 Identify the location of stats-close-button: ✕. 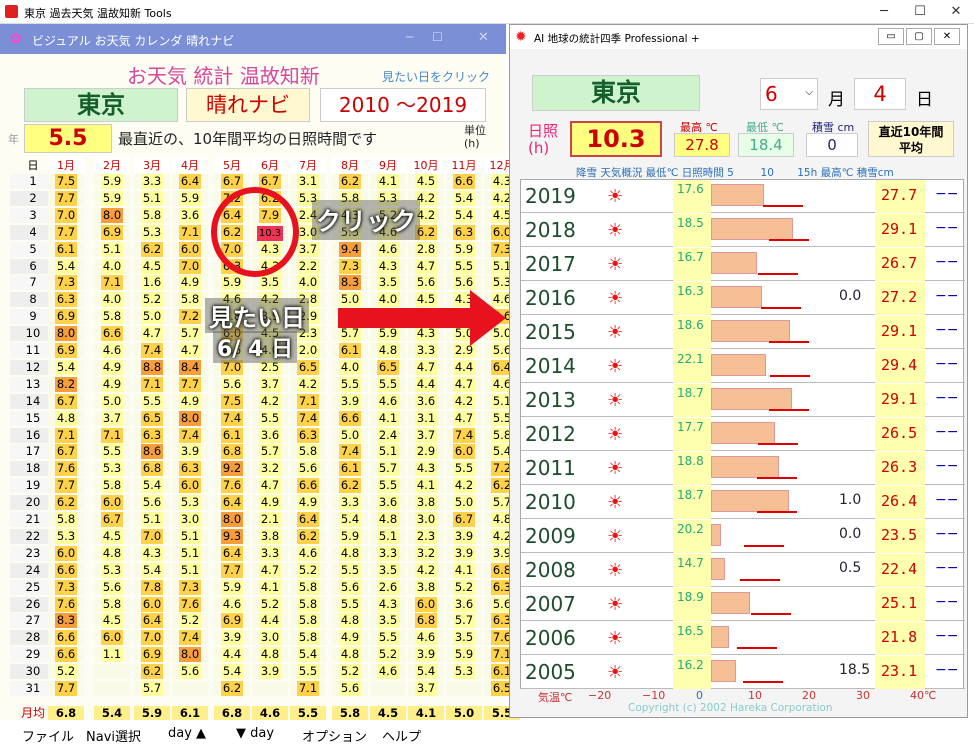
(947, 36).